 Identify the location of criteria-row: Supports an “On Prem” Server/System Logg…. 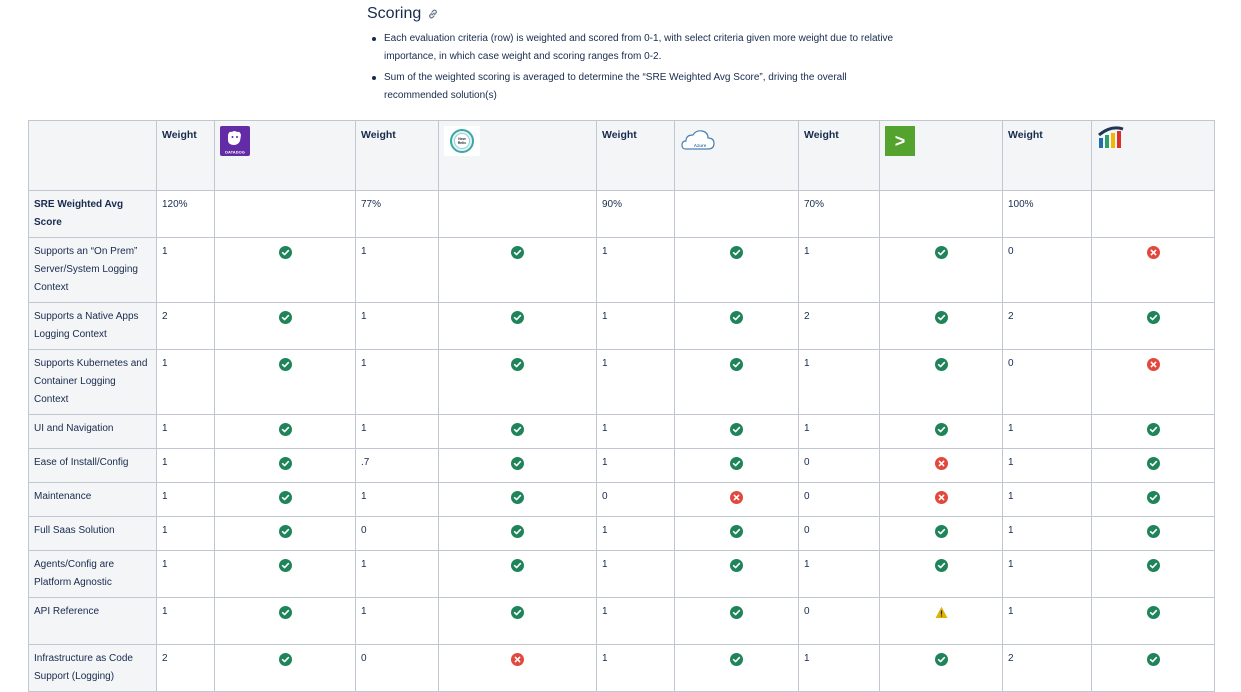
(621, 270).